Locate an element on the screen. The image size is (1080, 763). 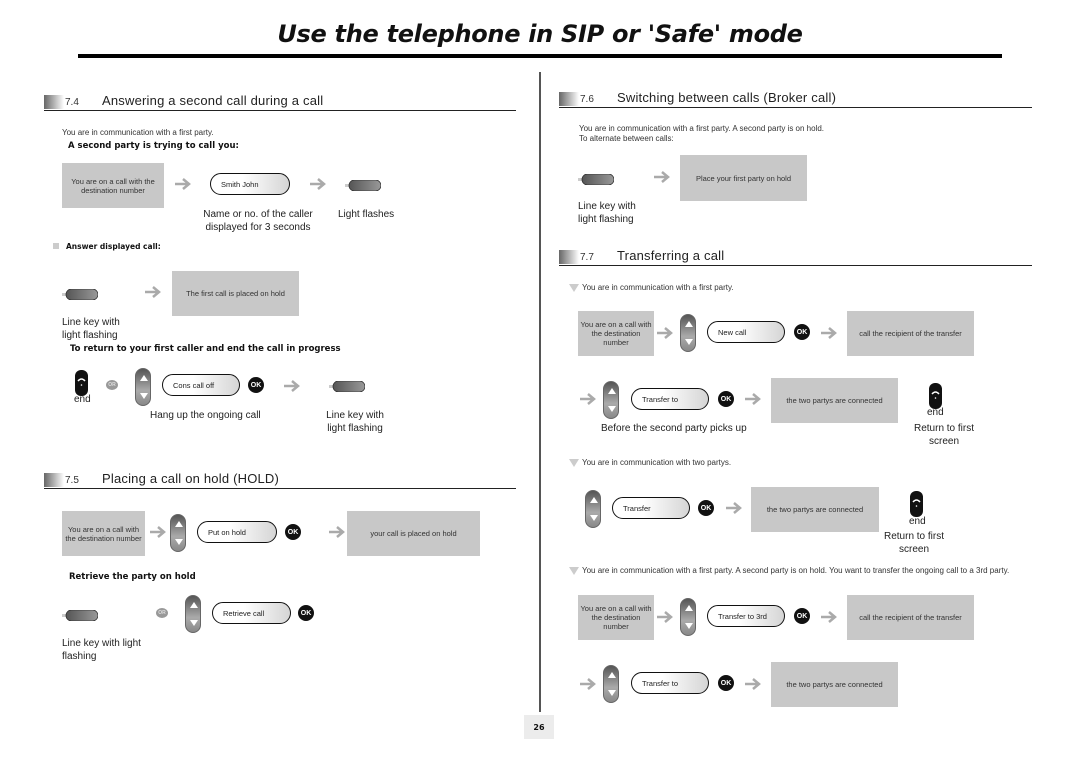
display-screen: Transfer is located at coordinates (651, 508).